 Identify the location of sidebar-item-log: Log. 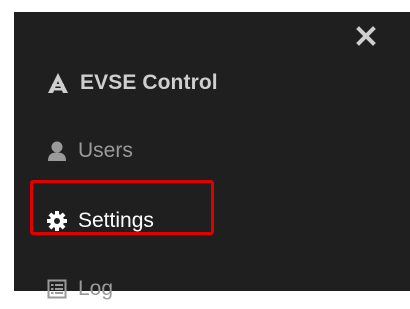
(79, 289).